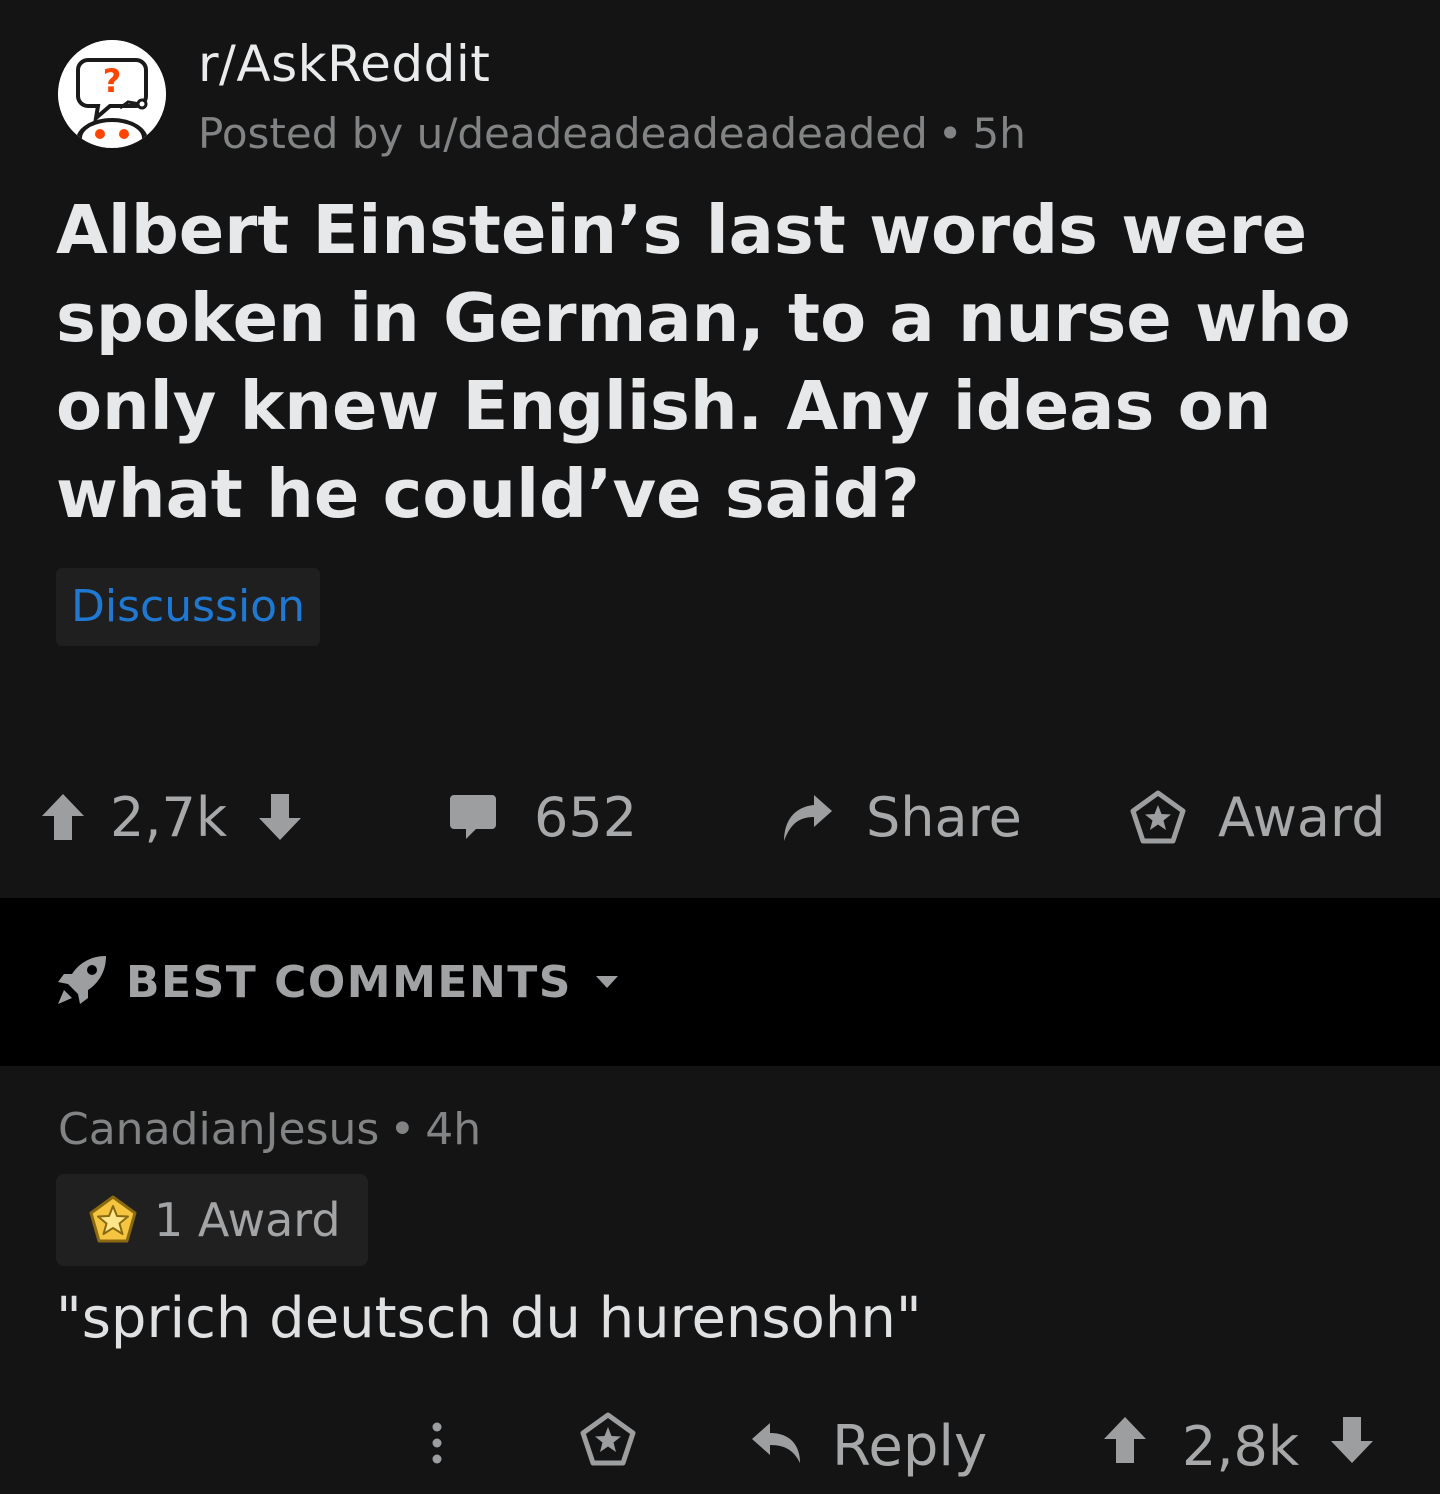 This screenshot has width=1440, height=1494. Describe the element at coordinates (344, 64) in the screenshot. I see `subreddit-name: r/AskReddit` at that location.